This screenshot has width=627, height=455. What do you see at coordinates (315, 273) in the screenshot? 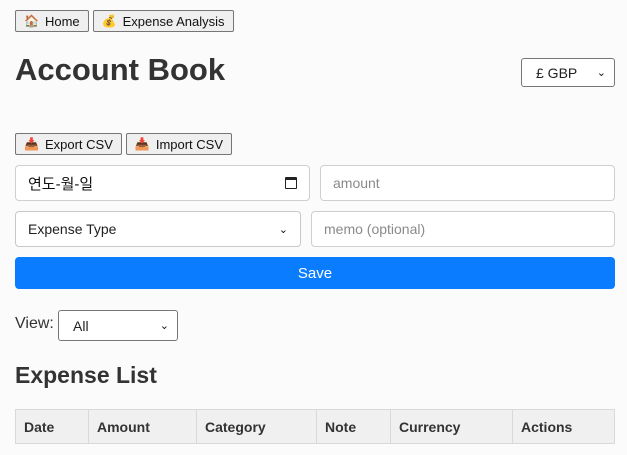
I see `save-button: Save` at bounding box center [315, 273].